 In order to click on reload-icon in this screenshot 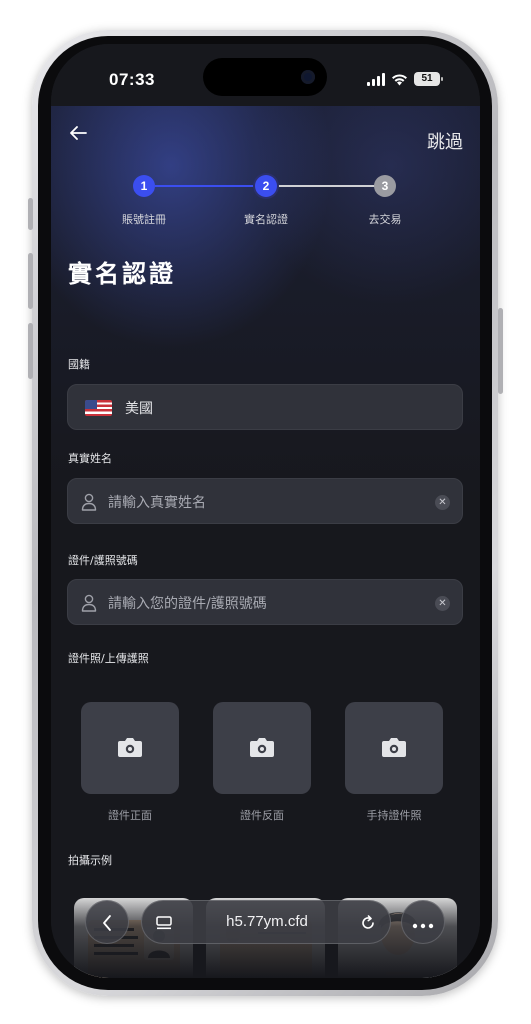, I will do `click(368, 923)`.